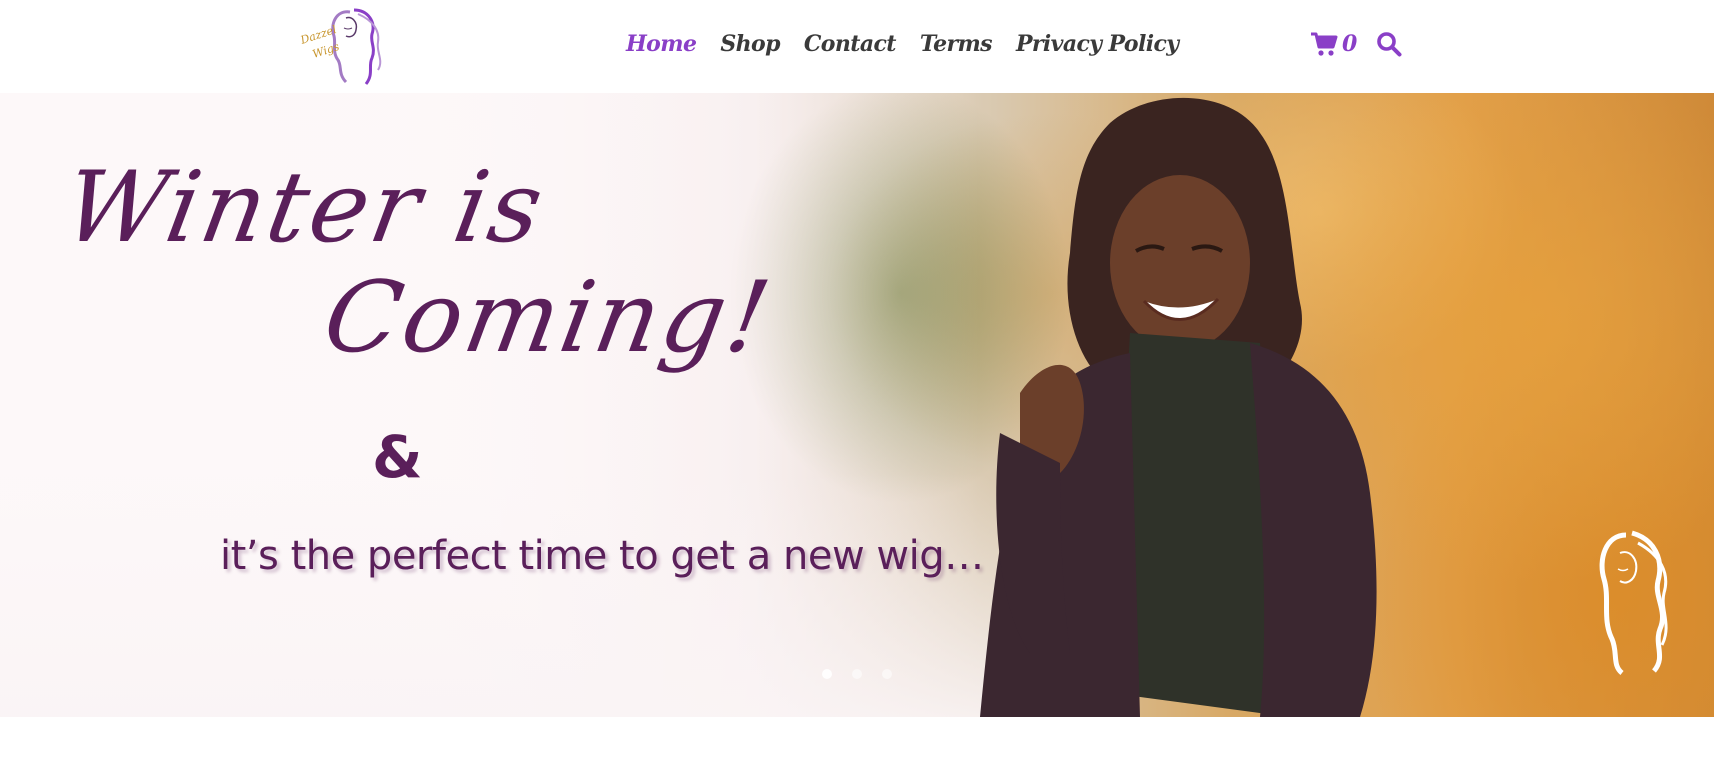  Describe the element at coordinates (850, 44) in the screenshot. I see `nav-item-contact: Contact` at that location.